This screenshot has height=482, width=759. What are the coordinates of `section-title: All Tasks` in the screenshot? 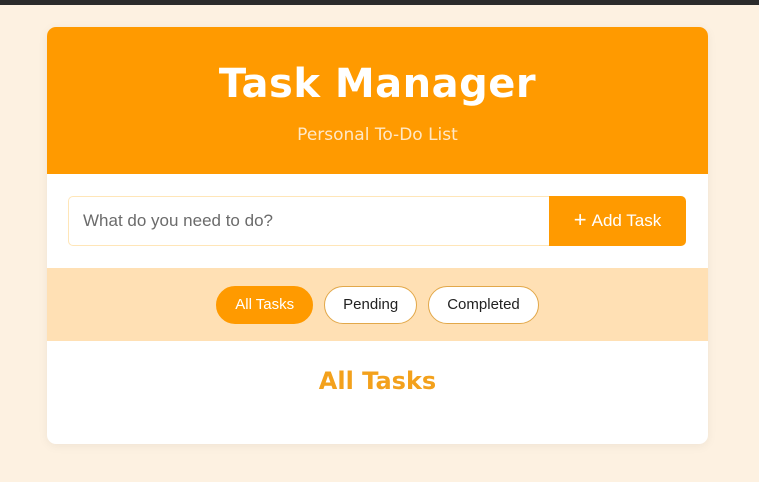 It's located at (377, 381).